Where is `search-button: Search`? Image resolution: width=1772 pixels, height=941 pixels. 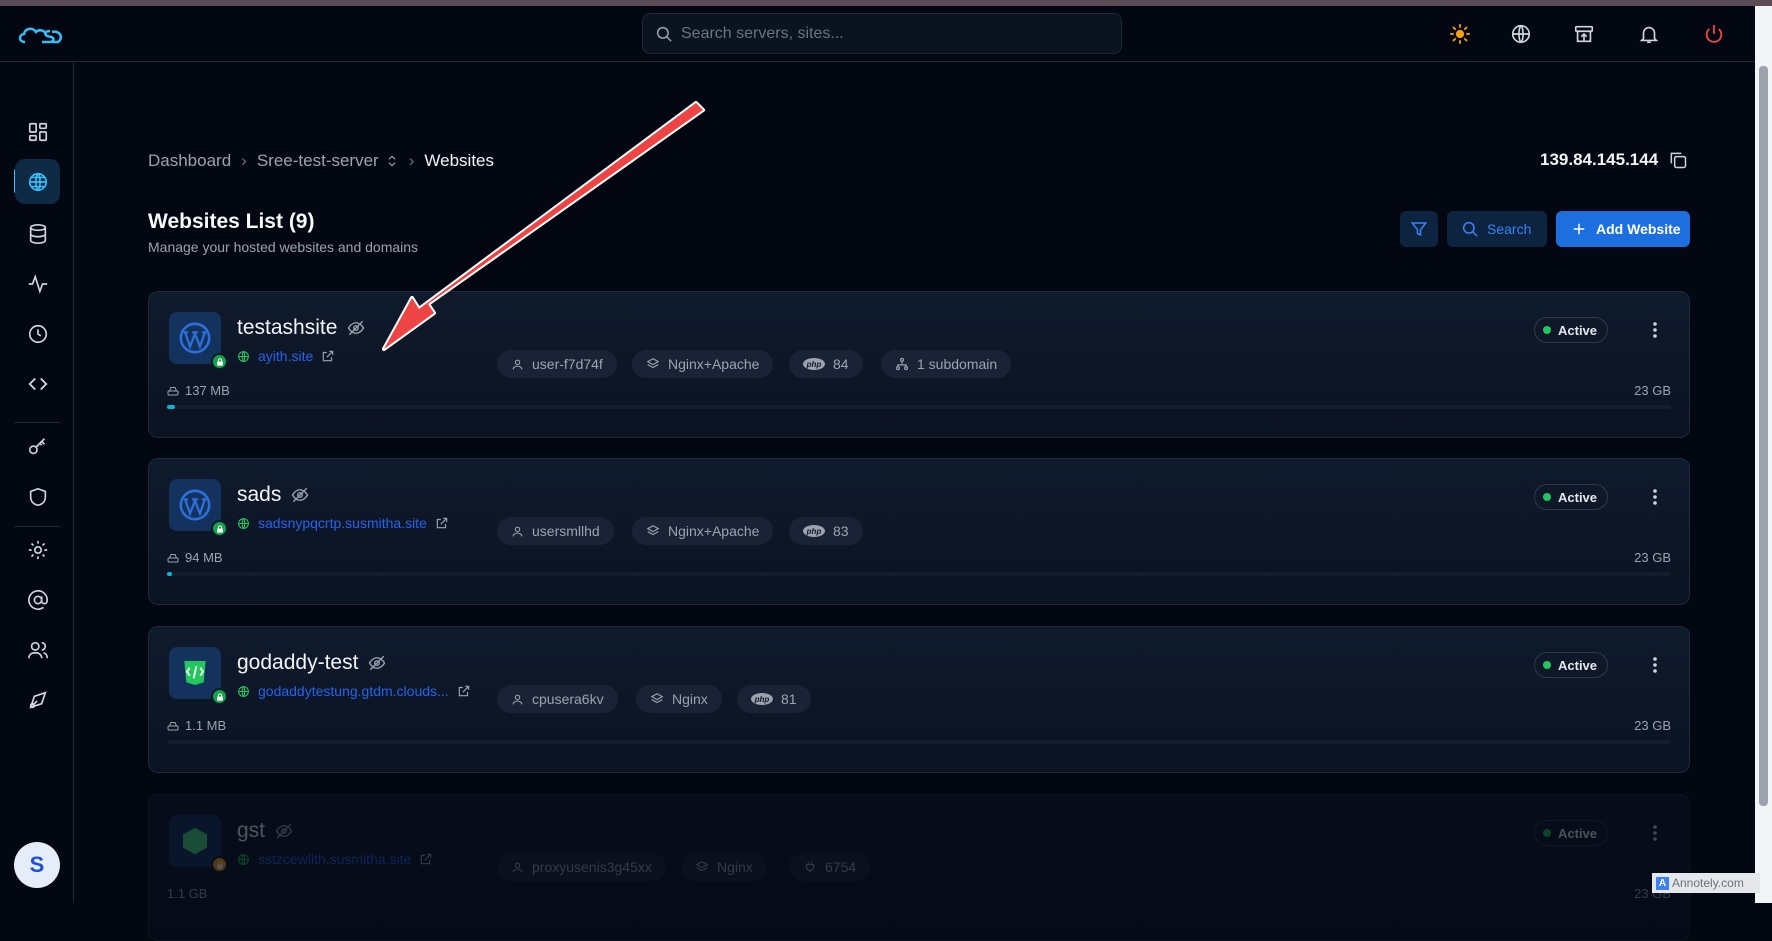
search-button: Search is located at coordinates (1497, 229).